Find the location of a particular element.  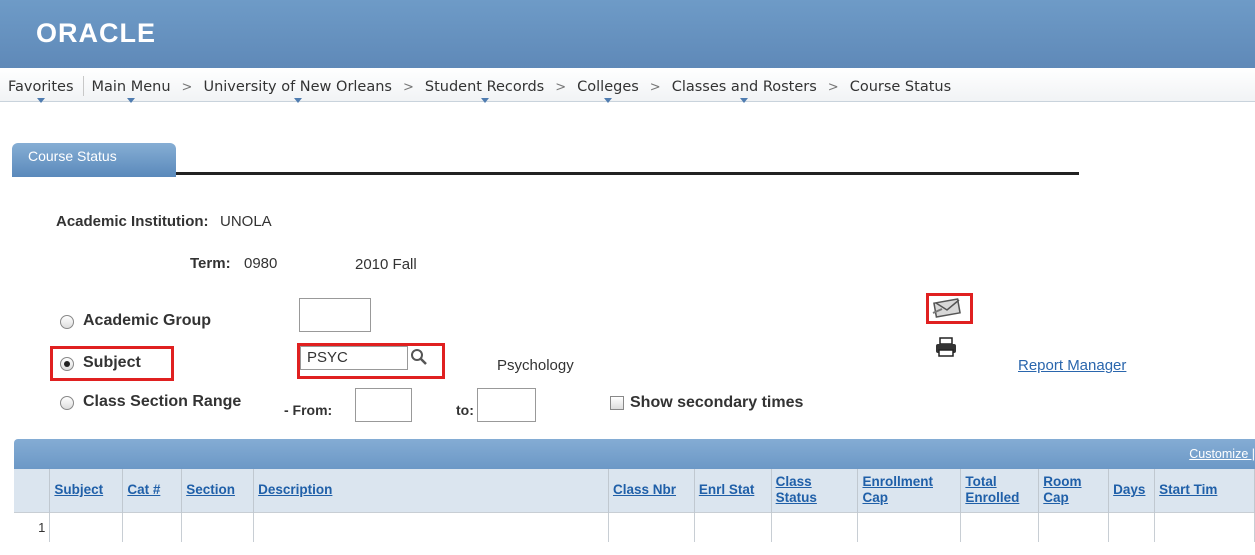

academic-group-input is located at coordinates (335, 315).